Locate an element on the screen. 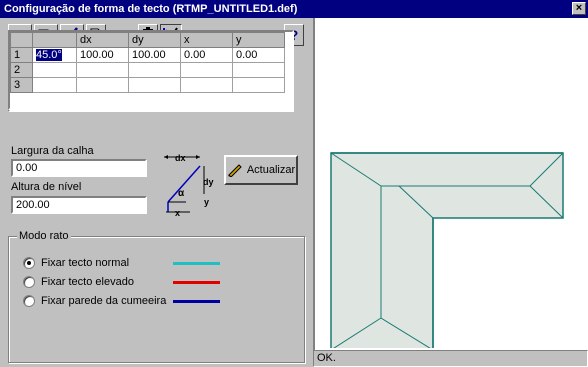 The width and height of the screenshot is (588, 367). column-header-dy: dy is located at coordinates (154, 40).